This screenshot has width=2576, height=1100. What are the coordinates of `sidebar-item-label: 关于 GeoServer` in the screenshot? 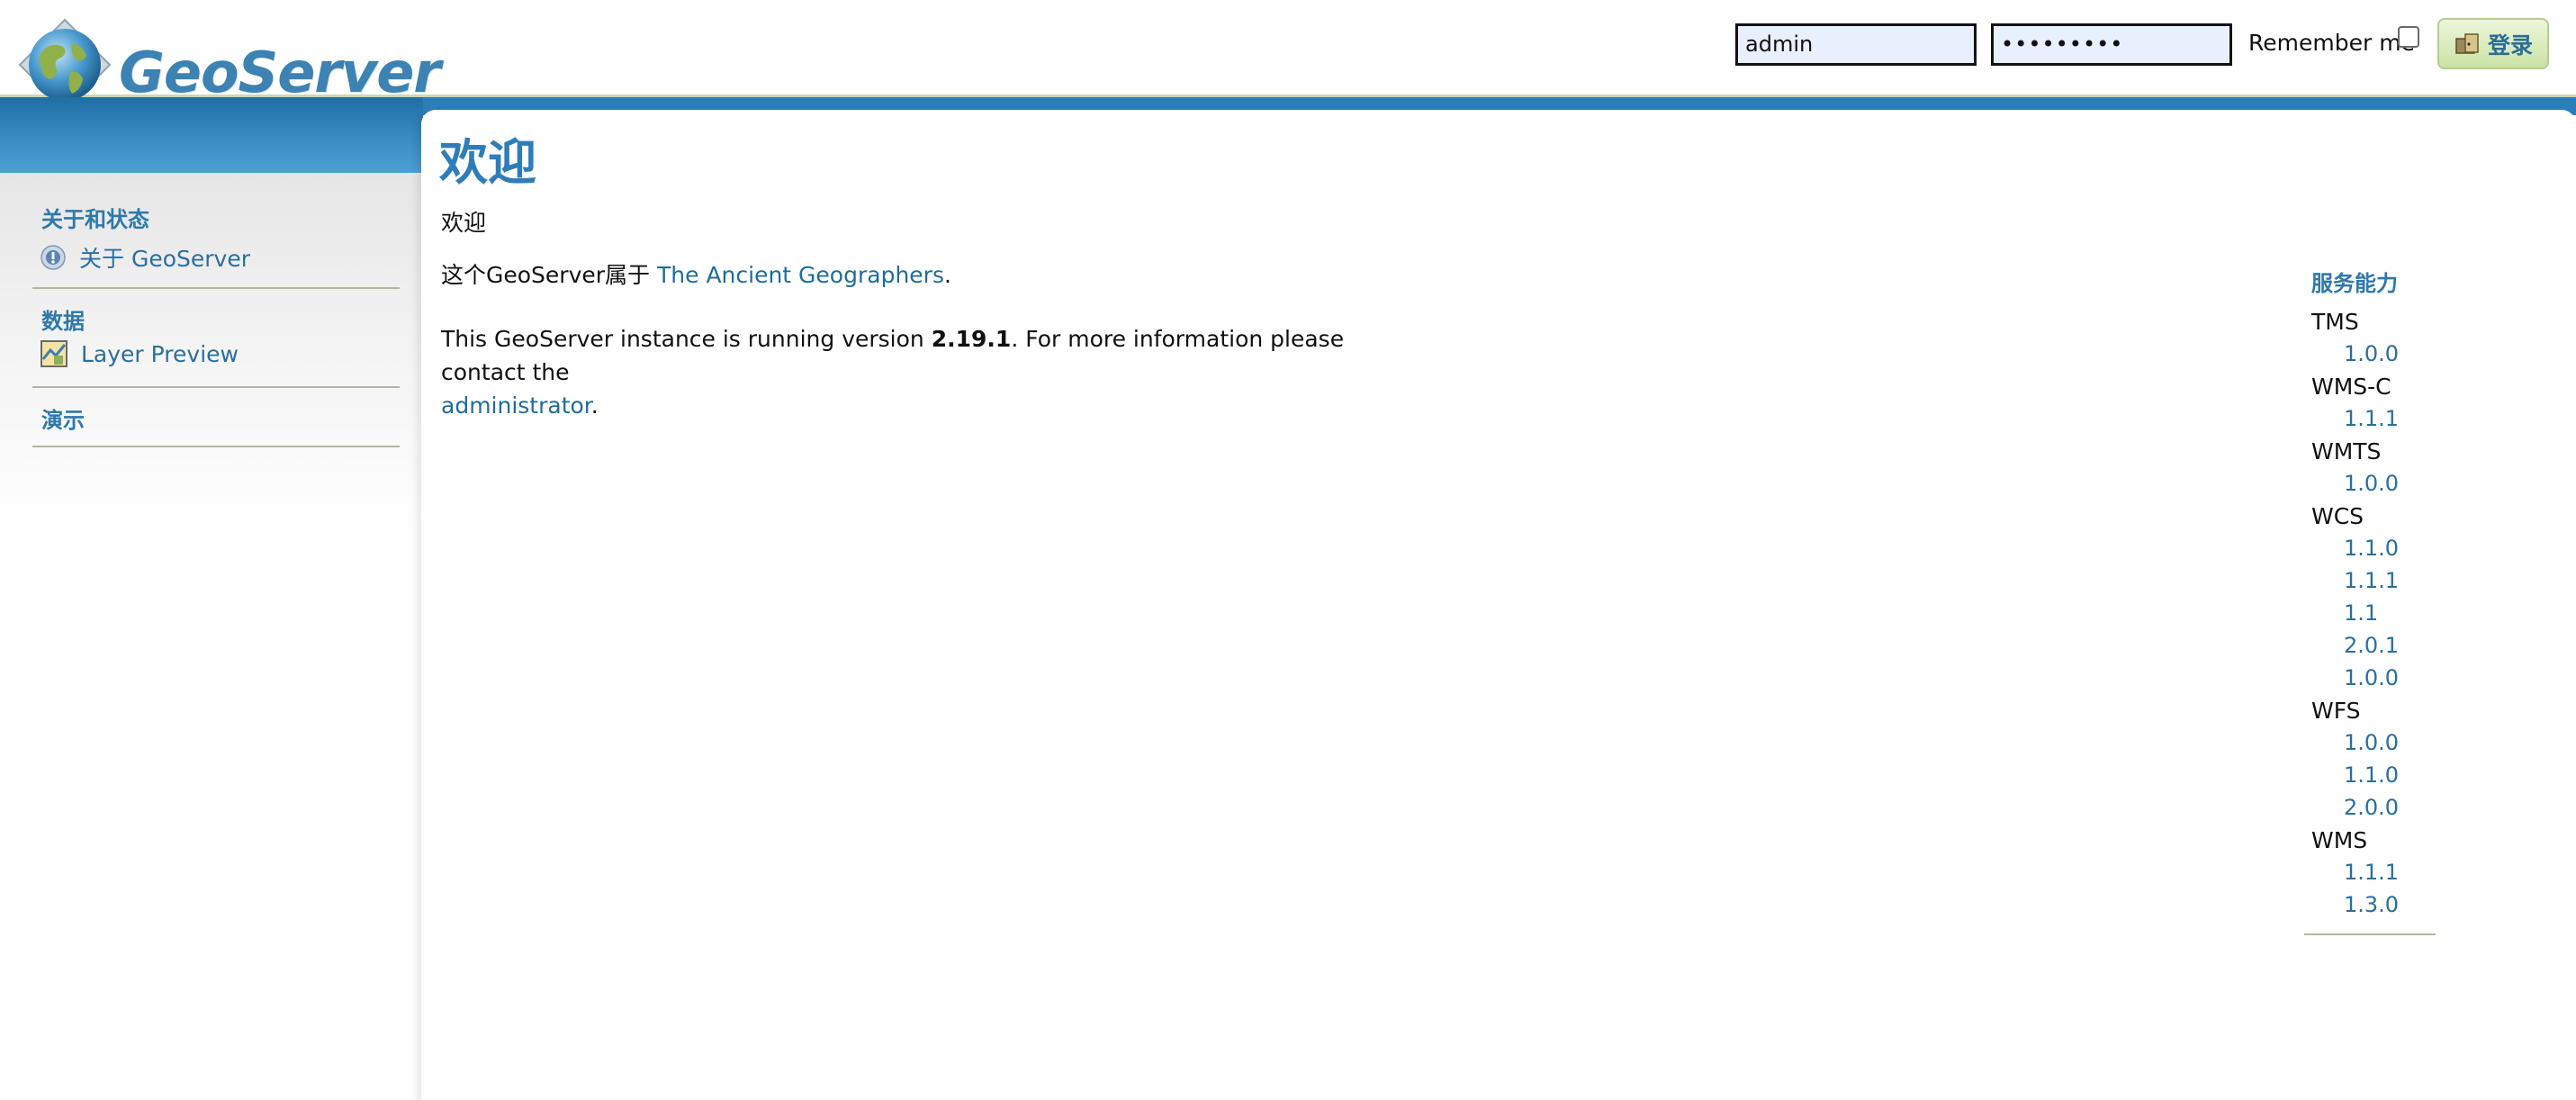 It's located at (164, 259).